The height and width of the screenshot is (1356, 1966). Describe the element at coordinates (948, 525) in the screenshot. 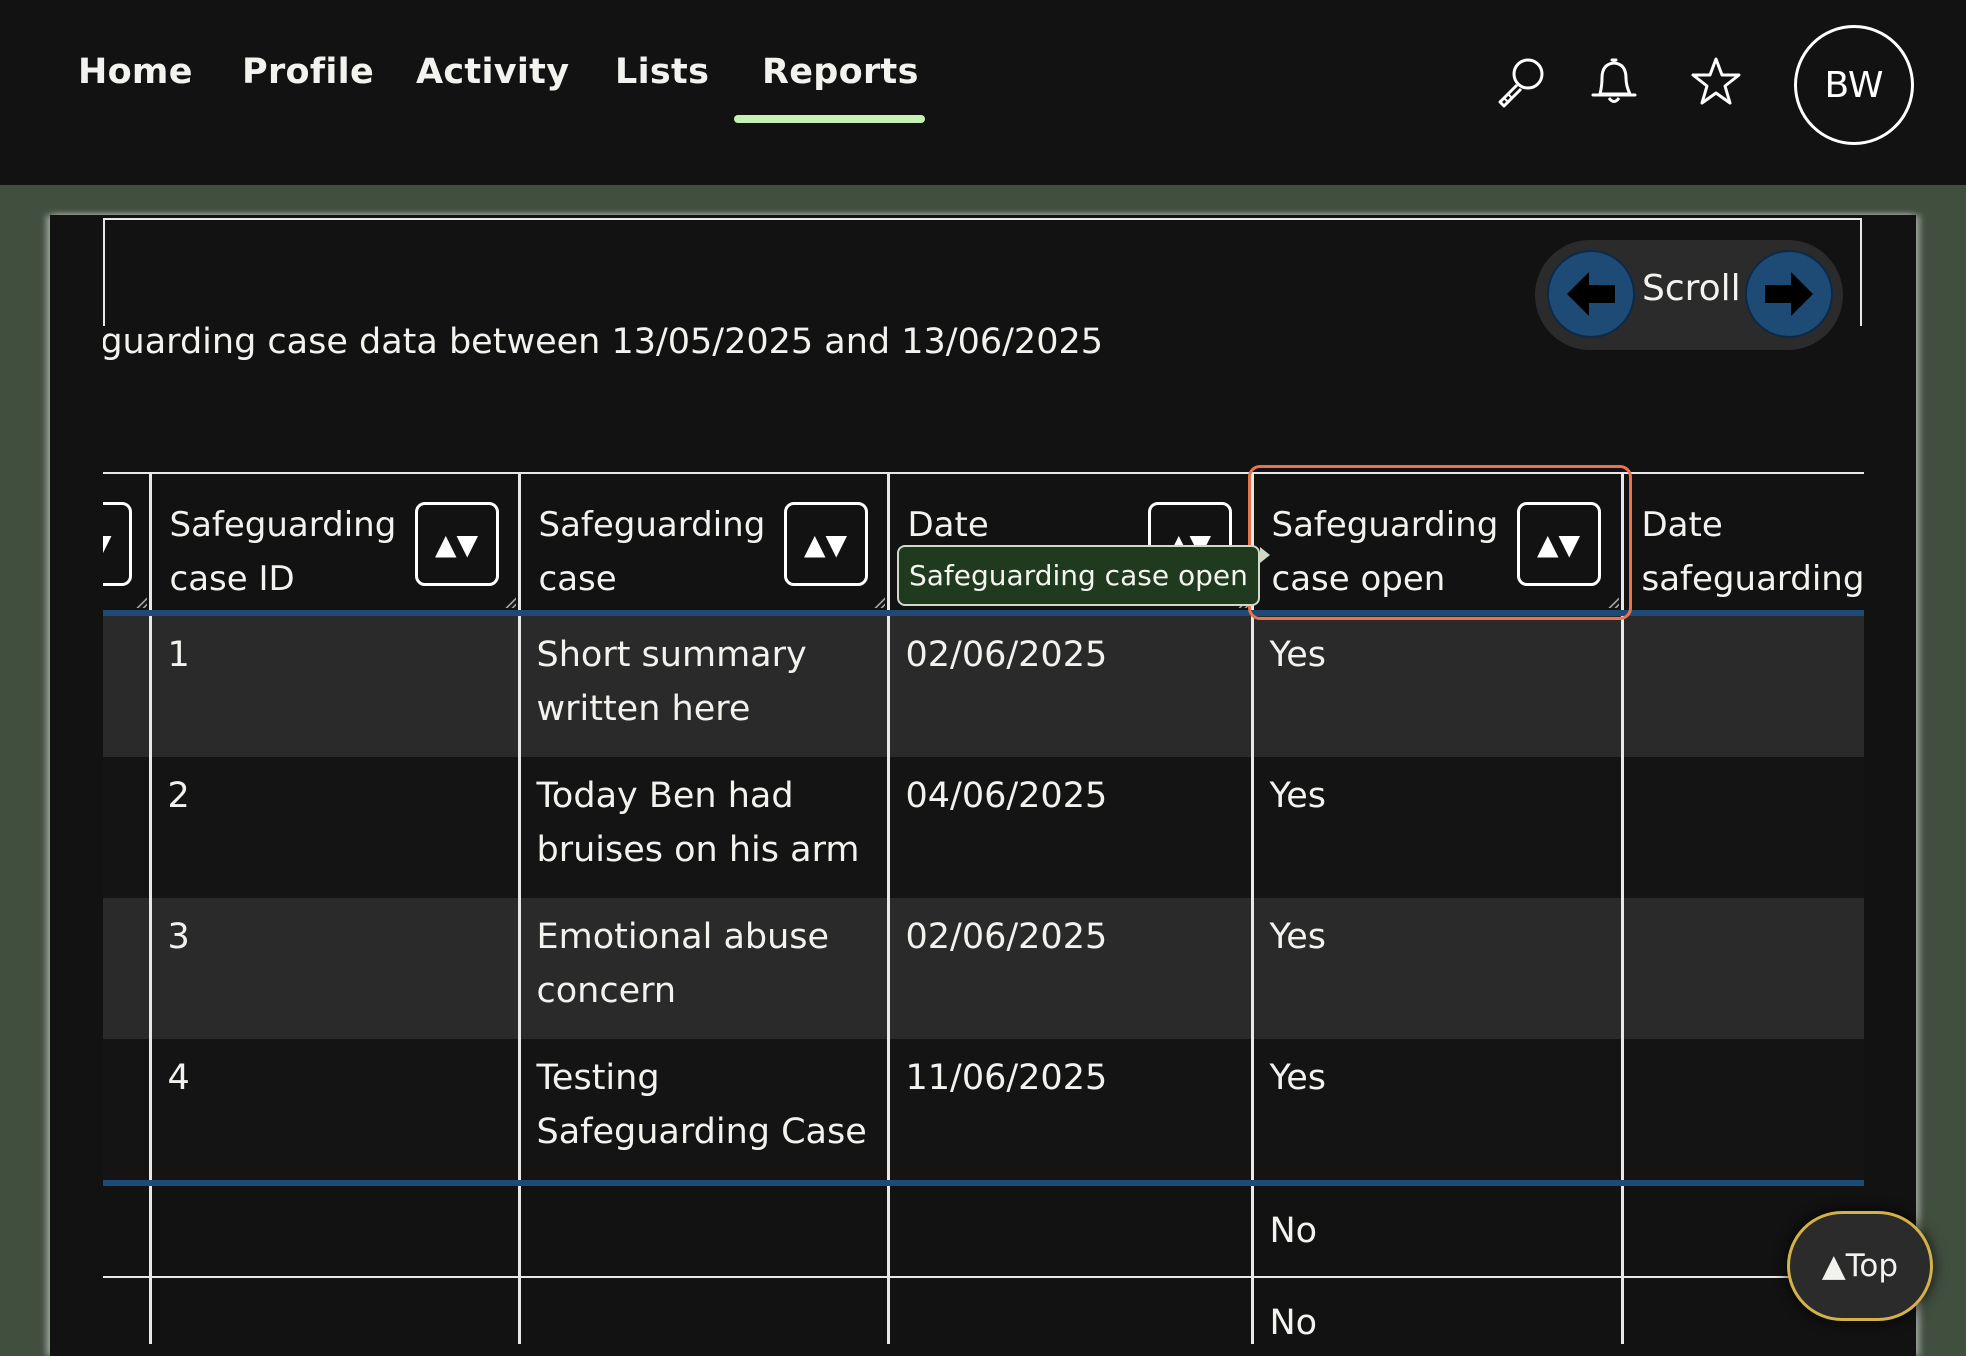

I see `column-header-label: Date` at that location.